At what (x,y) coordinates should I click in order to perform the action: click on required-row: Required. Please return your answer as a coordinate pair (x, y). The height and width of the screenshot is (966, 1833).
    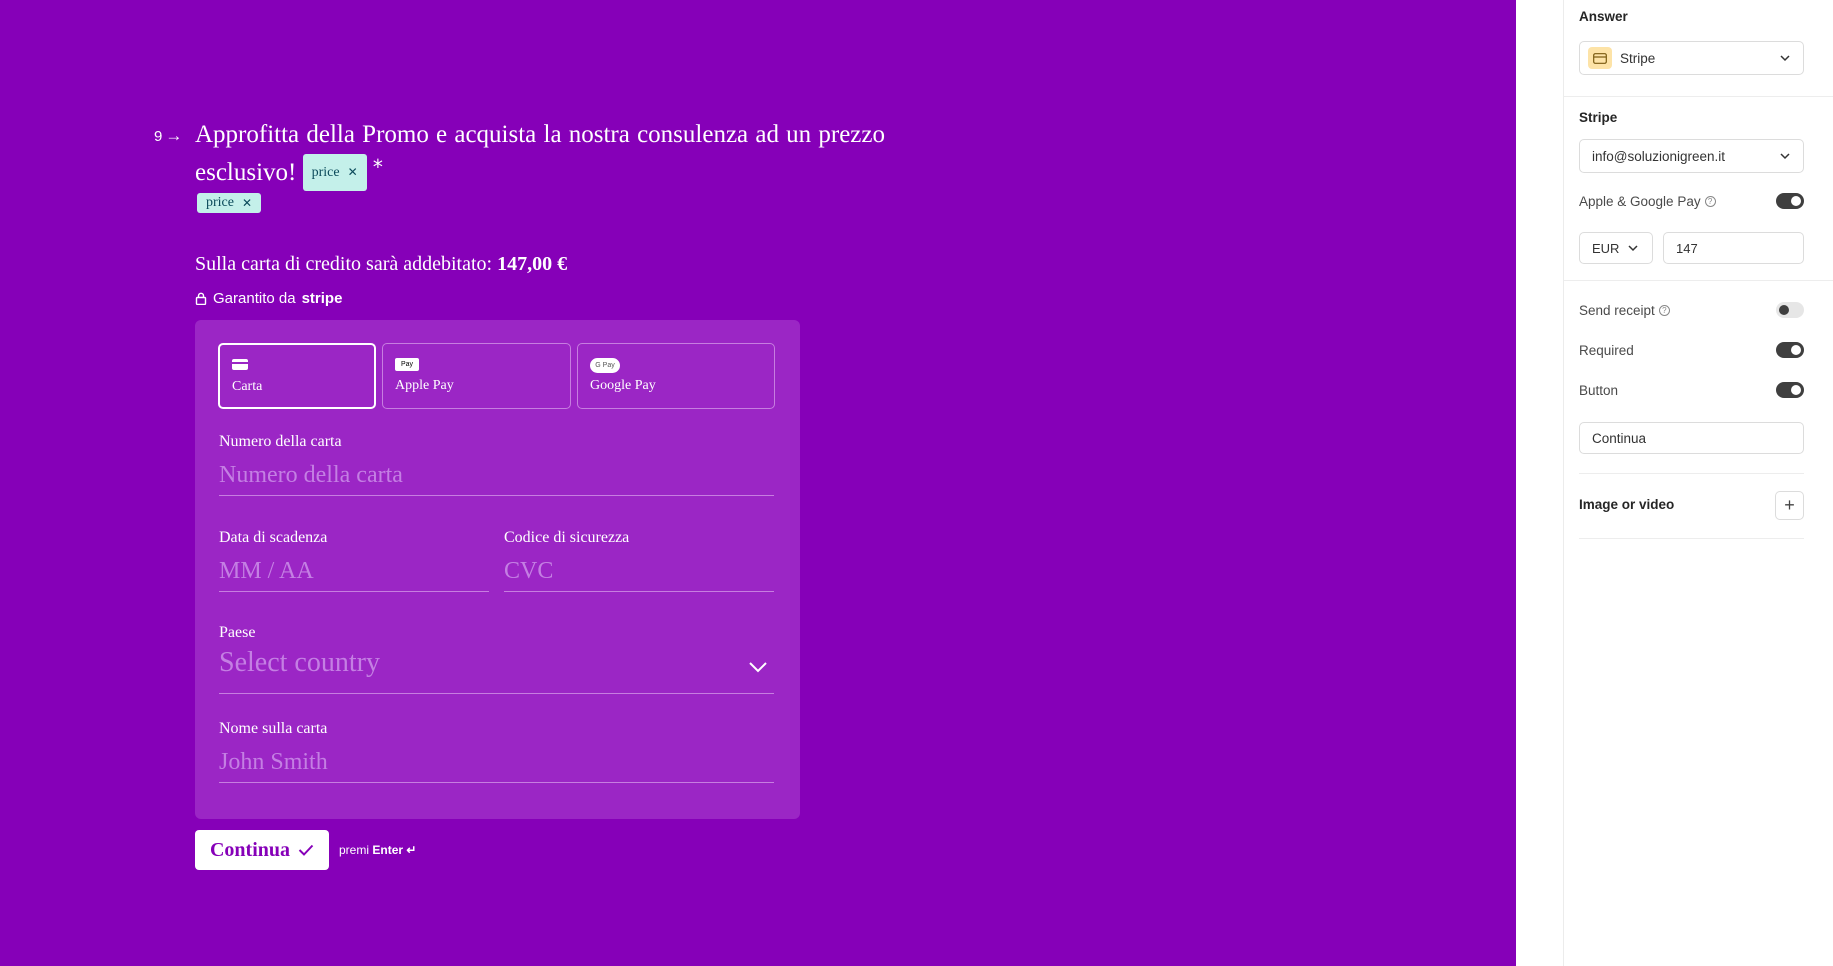
    Looking at the image, I should click on (1691, 350).